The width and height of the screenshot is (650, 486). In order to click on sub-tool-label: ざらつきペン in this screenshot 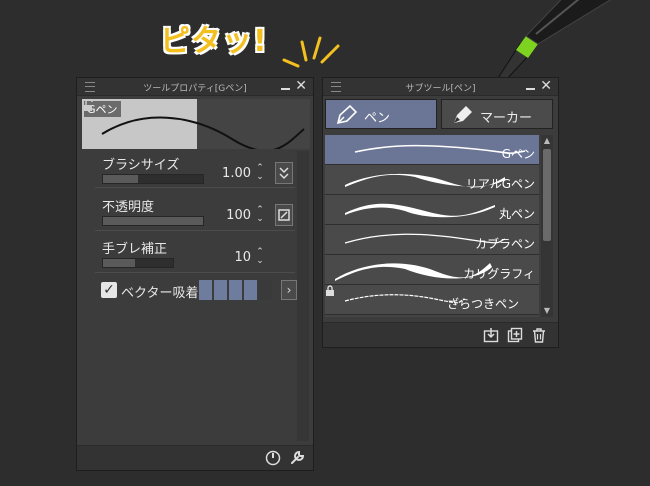, I will do `click(482, 304)`.